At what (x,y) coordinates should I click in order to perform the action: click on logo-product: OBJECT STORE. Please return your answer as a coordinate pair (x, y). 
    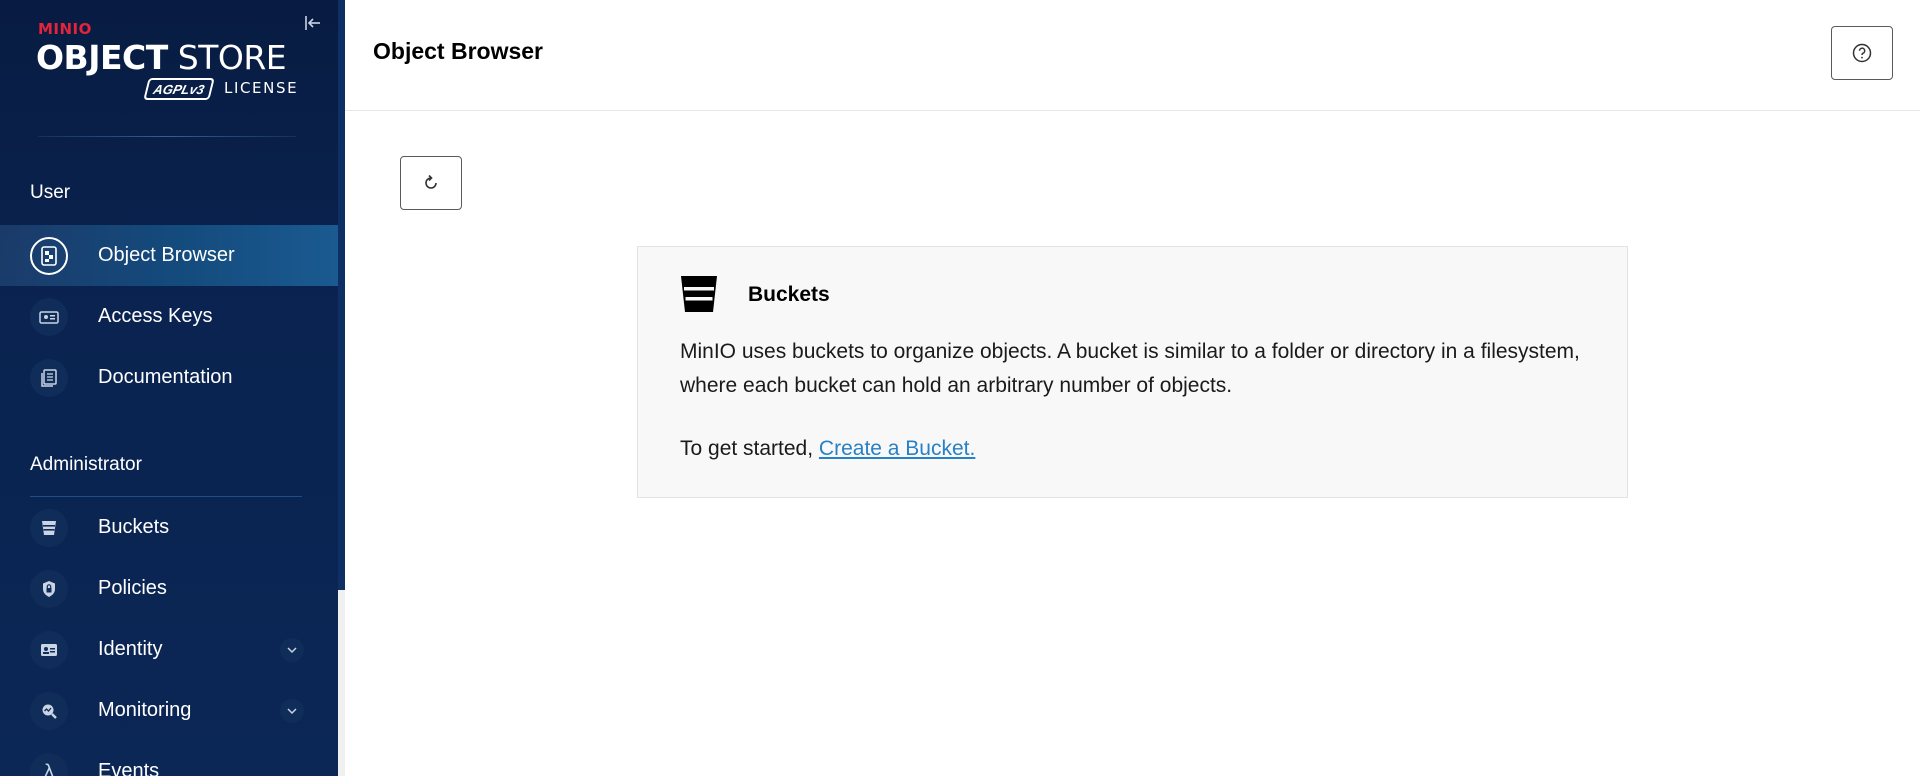
    Looking at the image, I should click on (161, 57).